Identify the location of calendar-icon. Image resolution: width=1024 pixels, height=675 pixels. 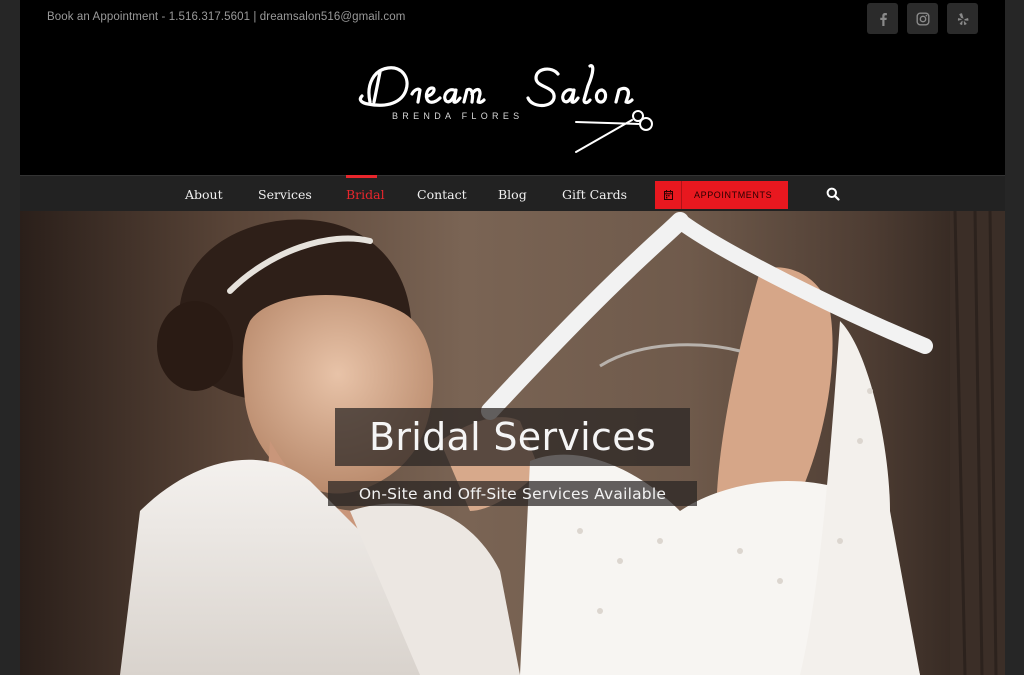
(668, 195).